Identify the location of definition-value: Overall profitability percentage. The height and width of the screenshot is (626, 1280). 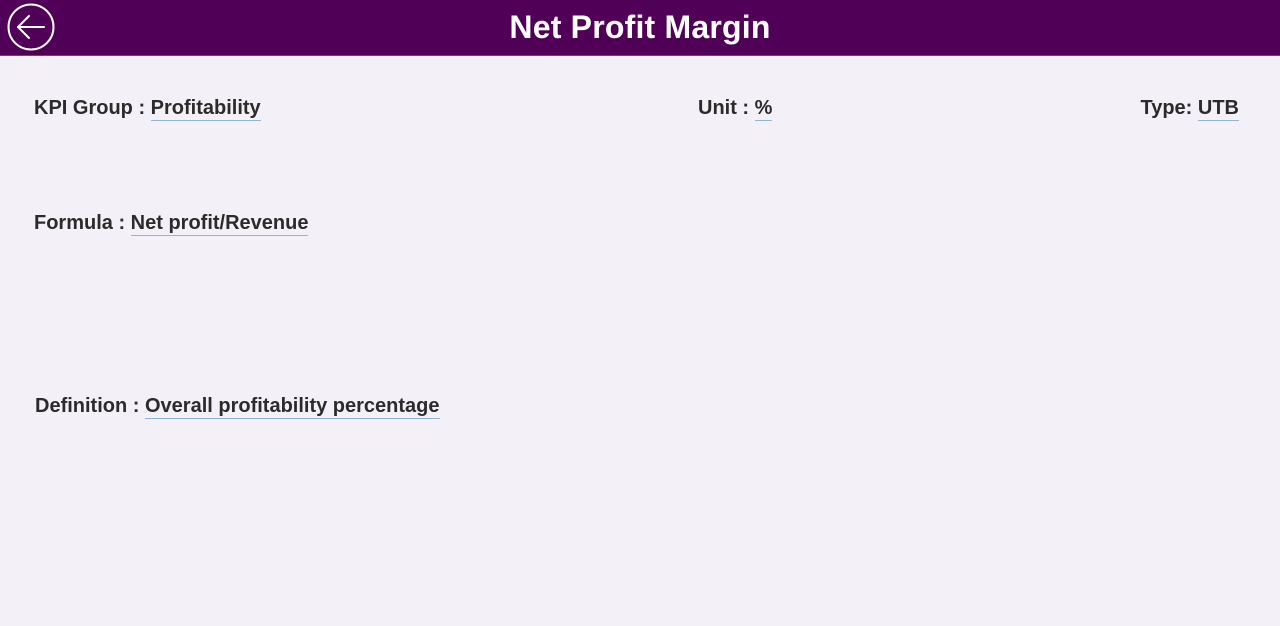
(292, 407).